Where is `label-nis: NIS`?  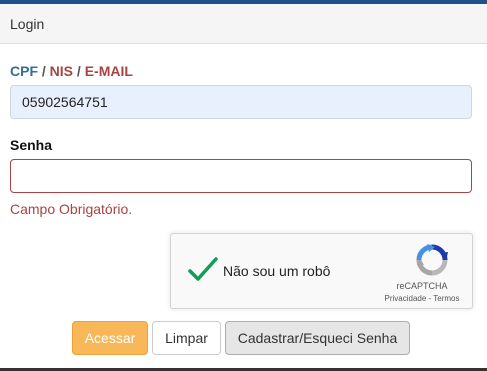 label-nis: NIS is located at coordinates (61, 71).